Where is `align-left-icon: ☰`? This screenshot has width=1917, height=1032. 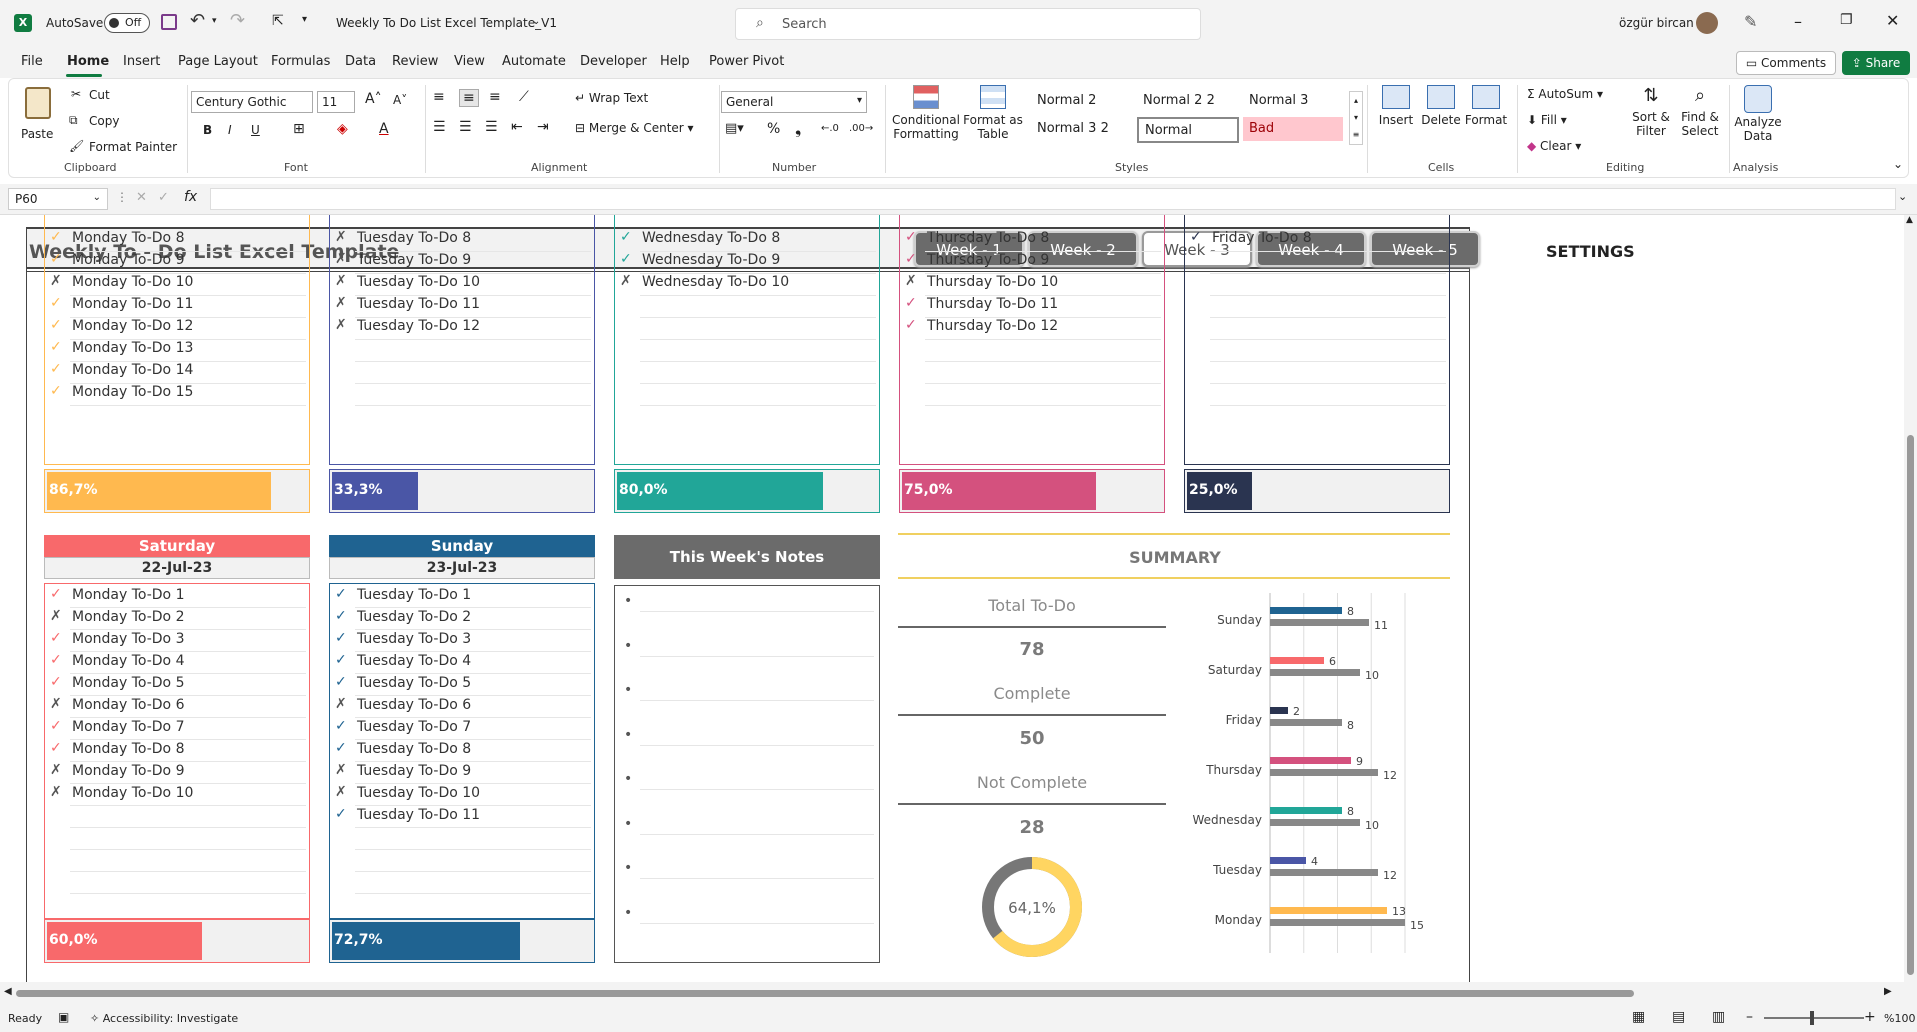 align-left-icon: ☰ is located at coordinates (439, 127).